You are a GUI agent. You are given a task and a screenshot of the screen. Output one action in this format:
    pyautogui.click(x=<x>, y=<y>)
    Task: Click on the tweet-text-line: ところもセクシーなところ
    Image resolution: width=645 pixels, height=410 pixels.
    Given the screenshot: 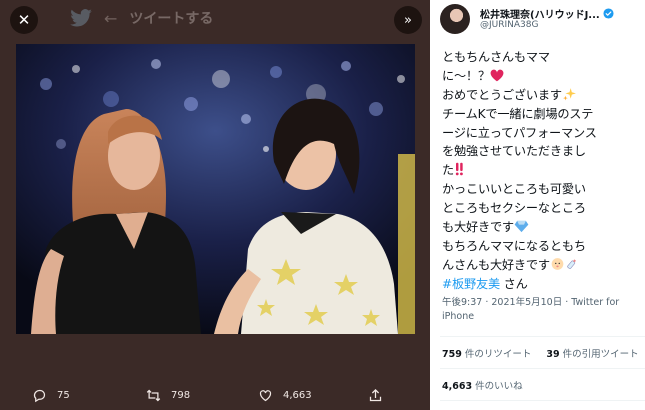 What is the action you would take?
    pyautogui.click(x=514, y=208)
    